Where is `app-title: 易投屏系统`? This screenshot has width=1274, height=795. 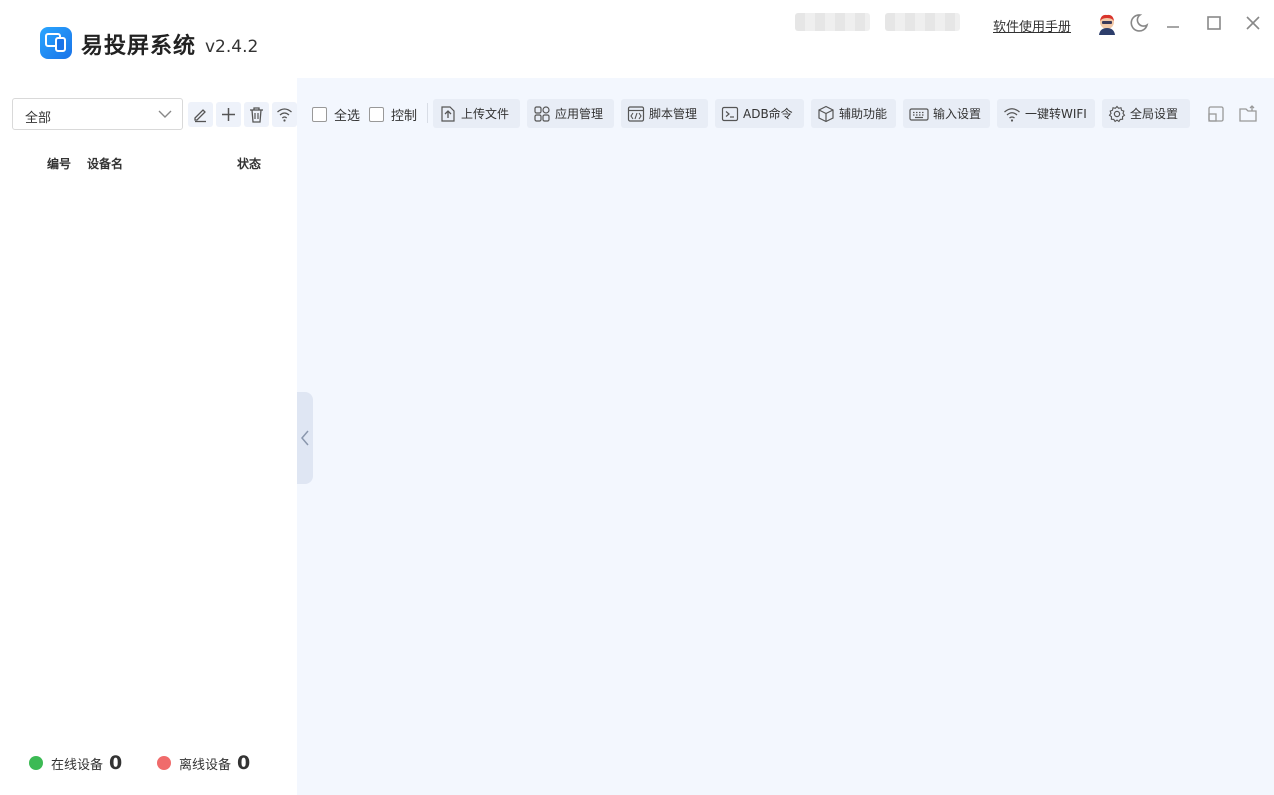
app-title: 易投屏系统 is located at coordinates (139, 46).